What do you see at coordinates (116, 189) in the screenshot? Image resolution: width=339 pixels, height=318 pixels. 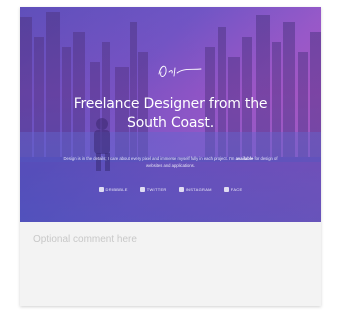 I see `social-label: DRIBBBLE` at bounding box center [116, 189].